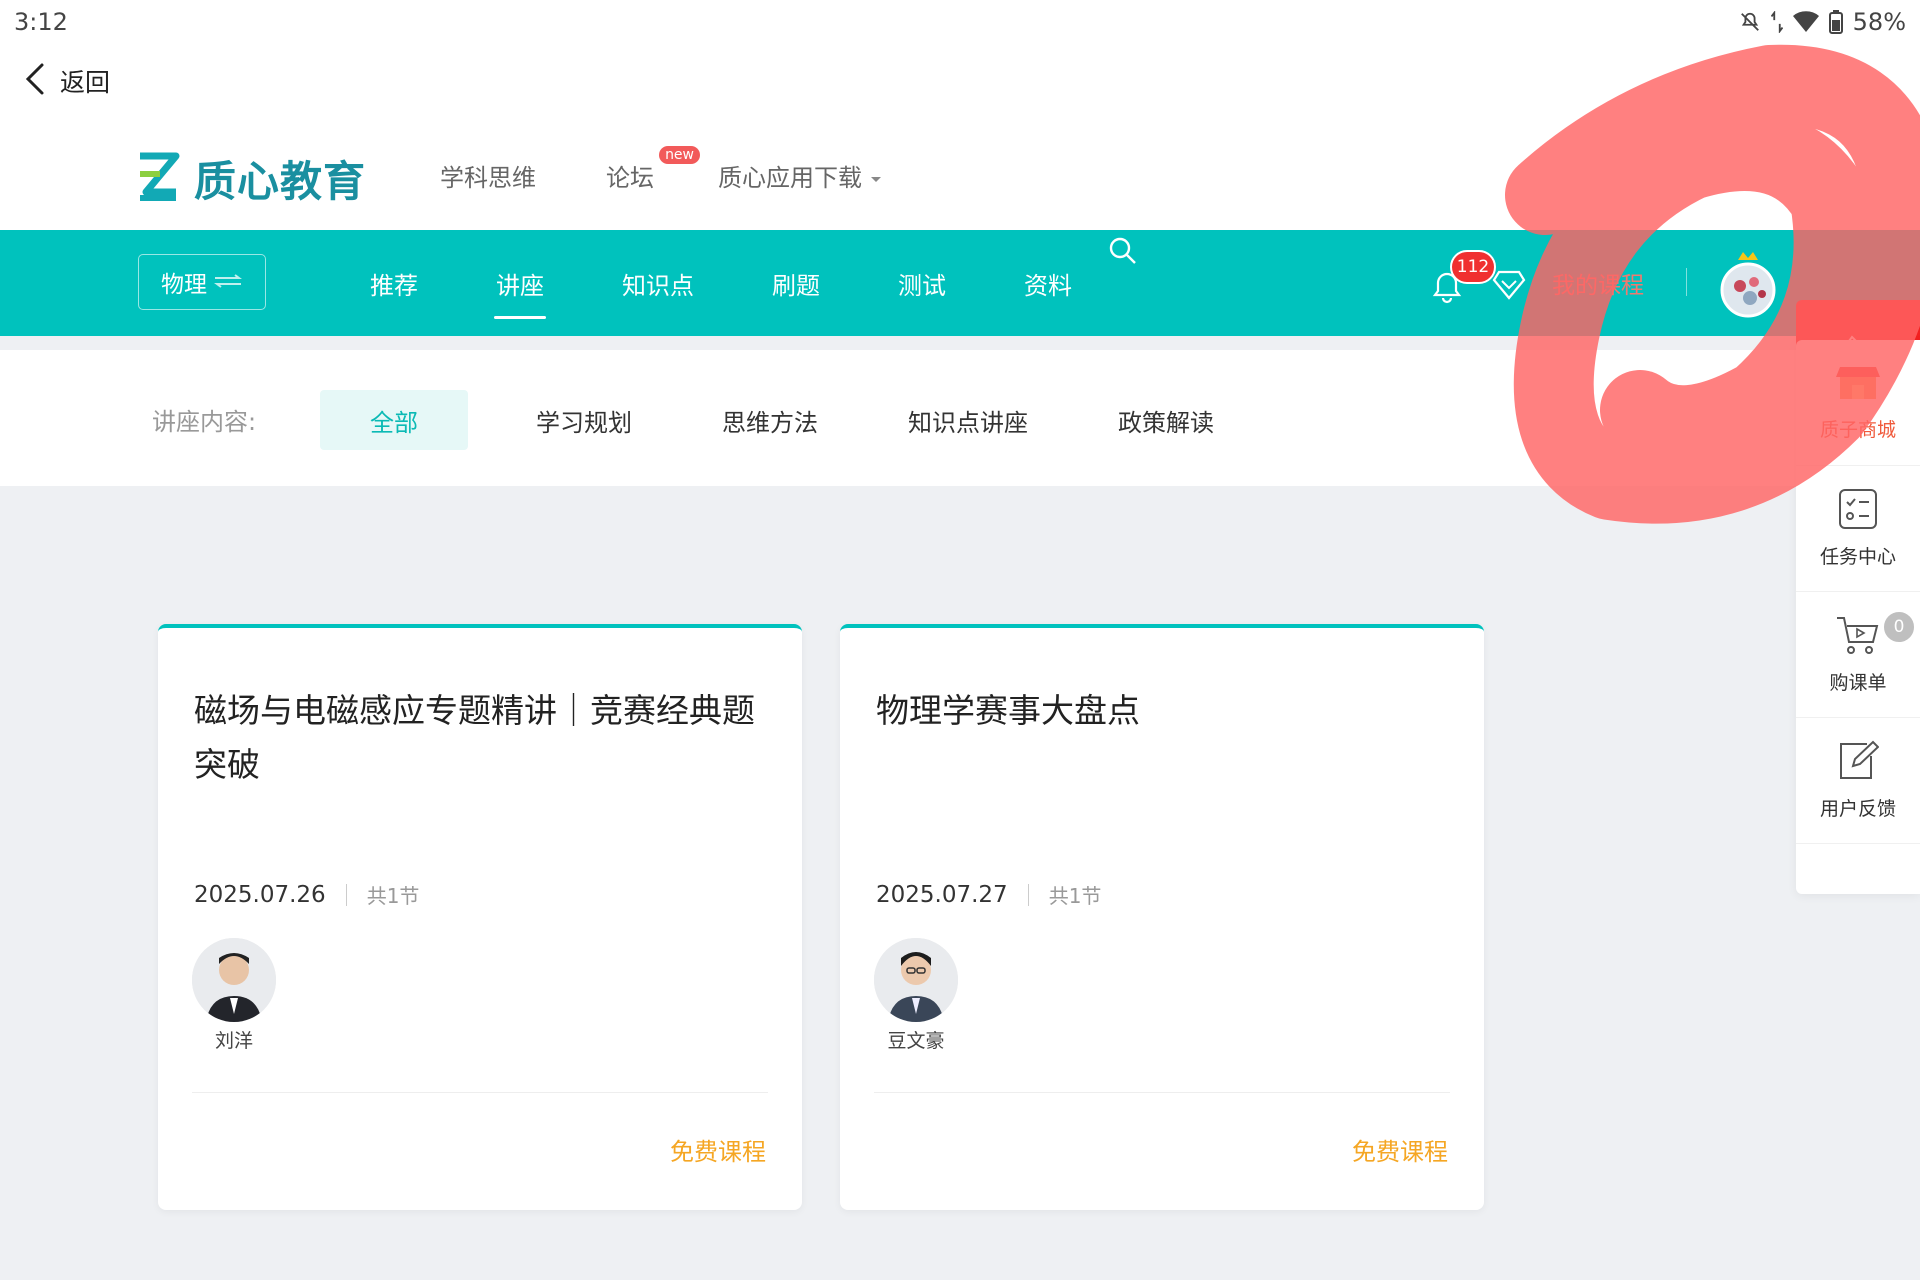 The width and height of the screenshot is (1920, 1280). Describe the element at coordinates (184, 285) in the screenshot. I see `subject-label: 物理` at that location.